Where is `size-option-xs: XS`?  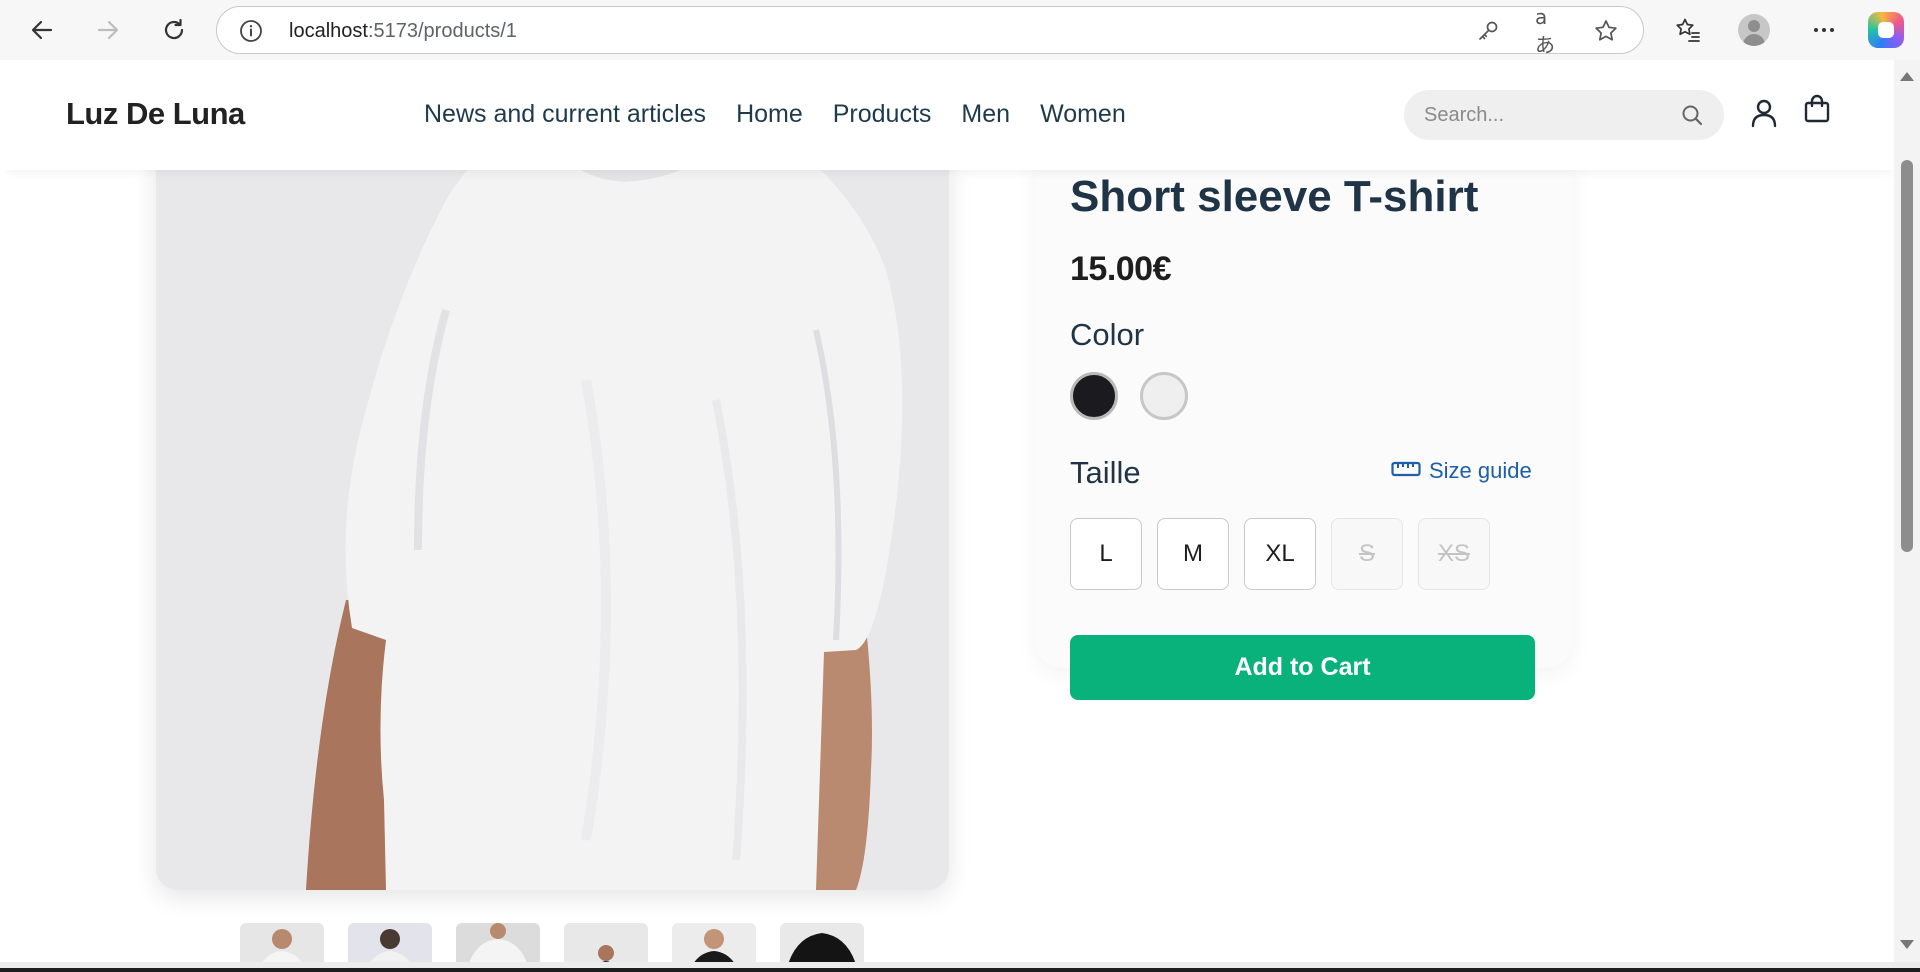 size-option-xs: XS is located at coordinates (1454, 554).